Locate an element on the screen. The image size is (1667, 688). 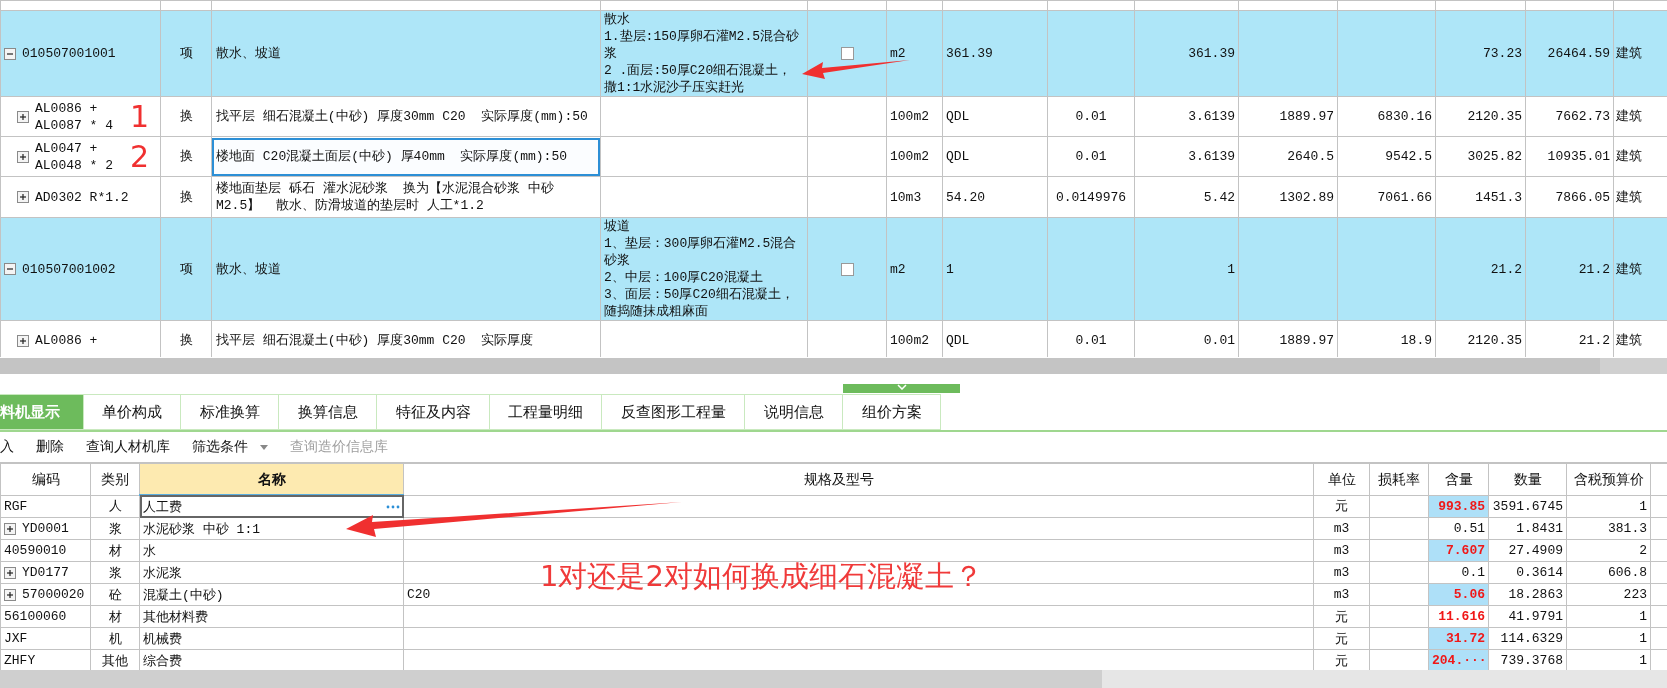
material-code: 57000020 is located at coordinates (53, 594).